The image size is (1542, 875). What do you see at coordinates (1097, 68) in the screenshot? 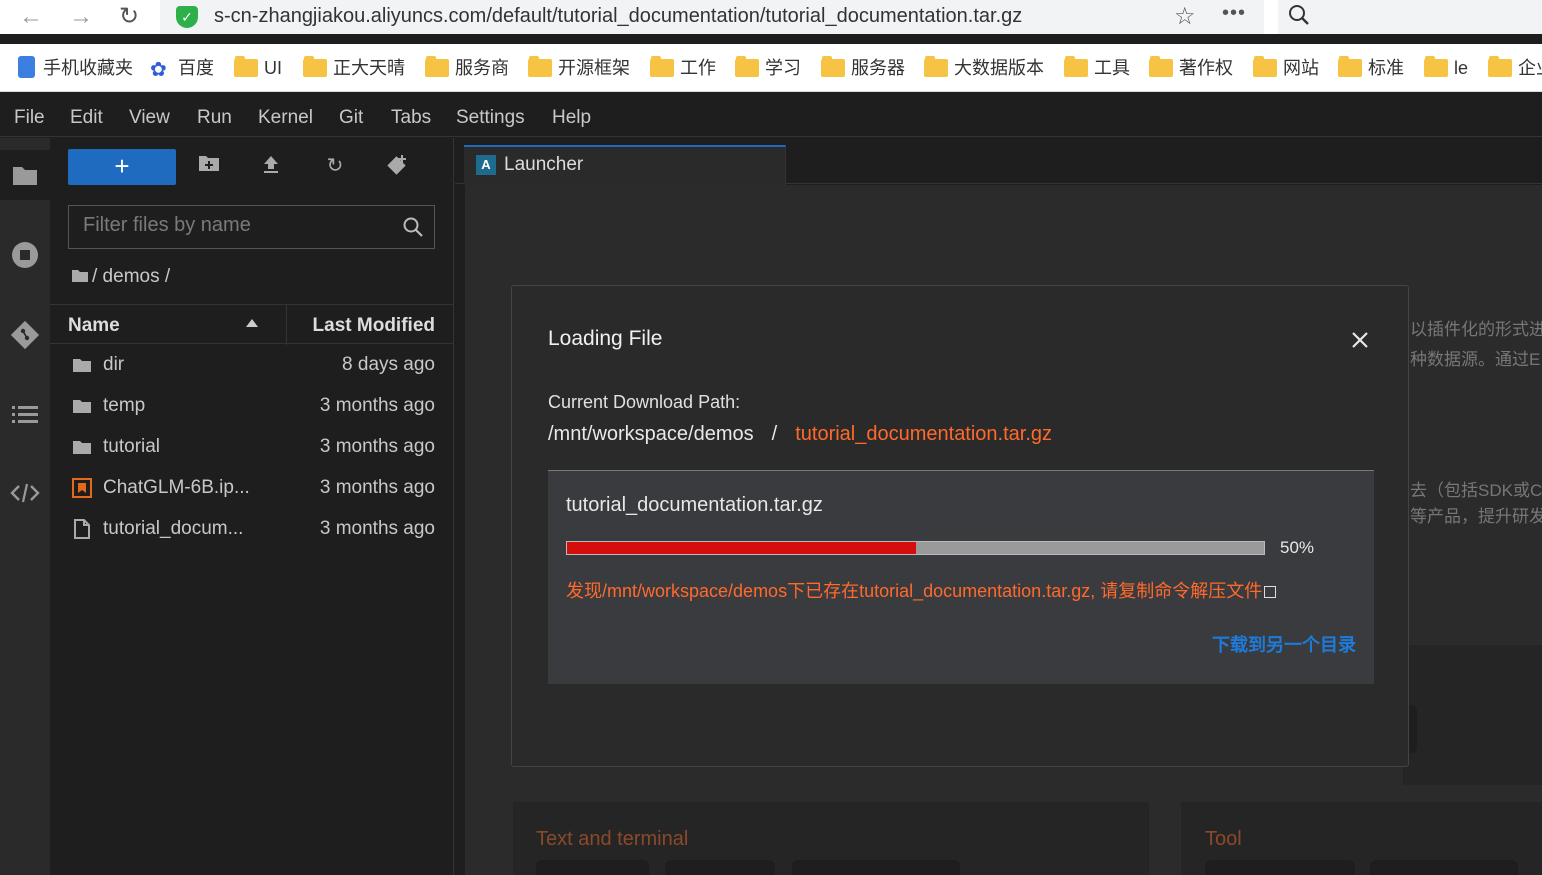
I see `bookmark-folder: 工具` at bounding box center [1097, 68].